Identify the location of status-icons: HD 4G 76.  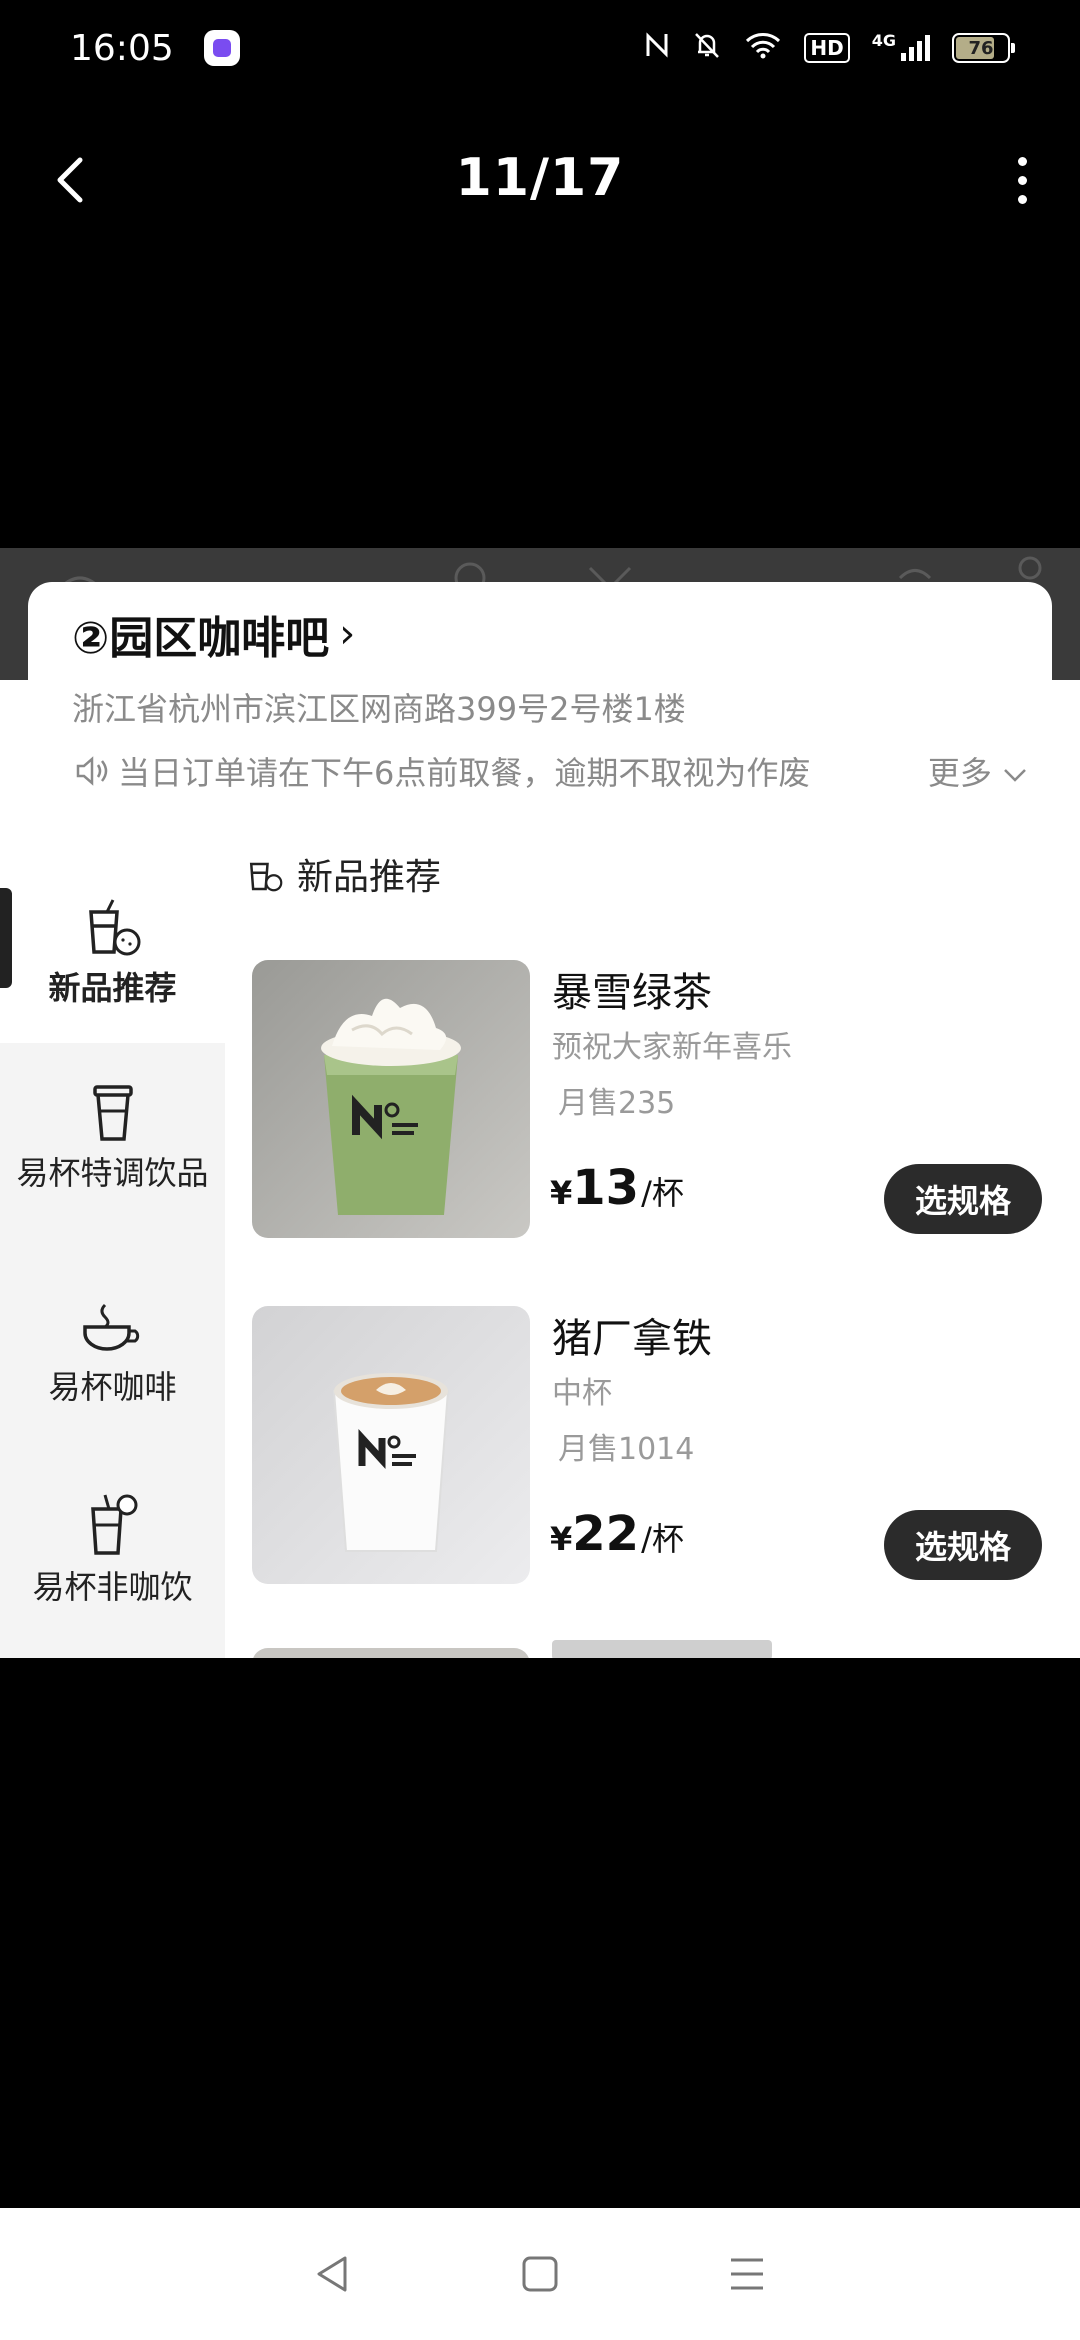
(829, 48).